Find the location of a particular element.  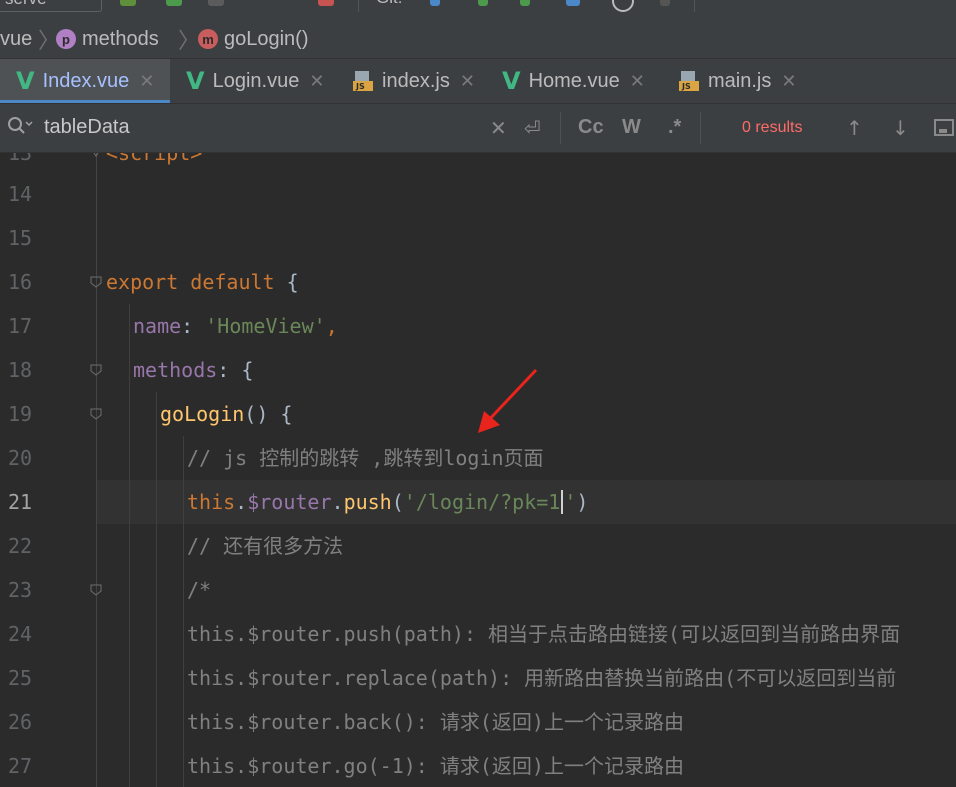

code-line: 20 // js 控制的跳转 ,跳转到login页面 is located at coordinates (478, 458).